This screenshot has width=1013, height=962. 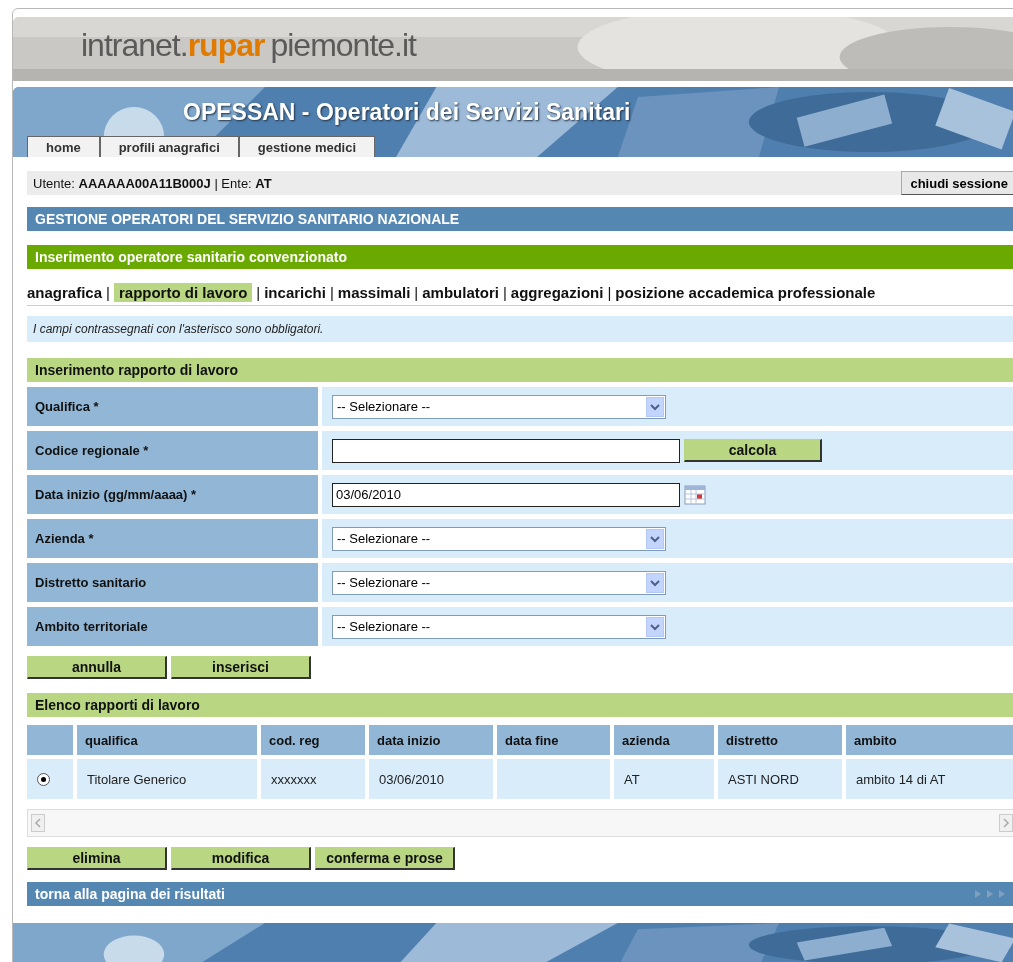 What do you see at coordinates (664, 779) in the screenshot?
I see `table-cell: AT` at bounding box center [664, 779].